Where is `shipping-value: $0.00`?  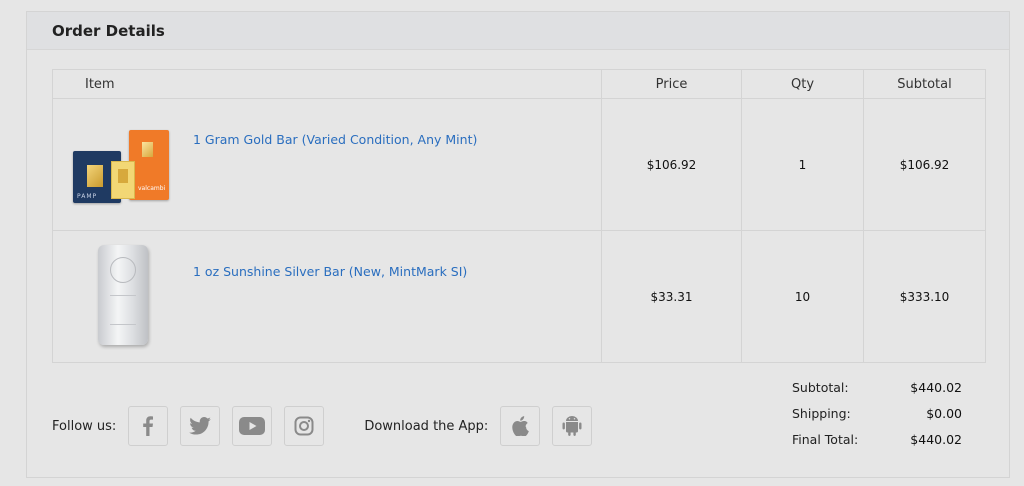 shipping-value: $0.00 is located at coordinates (944, 413).